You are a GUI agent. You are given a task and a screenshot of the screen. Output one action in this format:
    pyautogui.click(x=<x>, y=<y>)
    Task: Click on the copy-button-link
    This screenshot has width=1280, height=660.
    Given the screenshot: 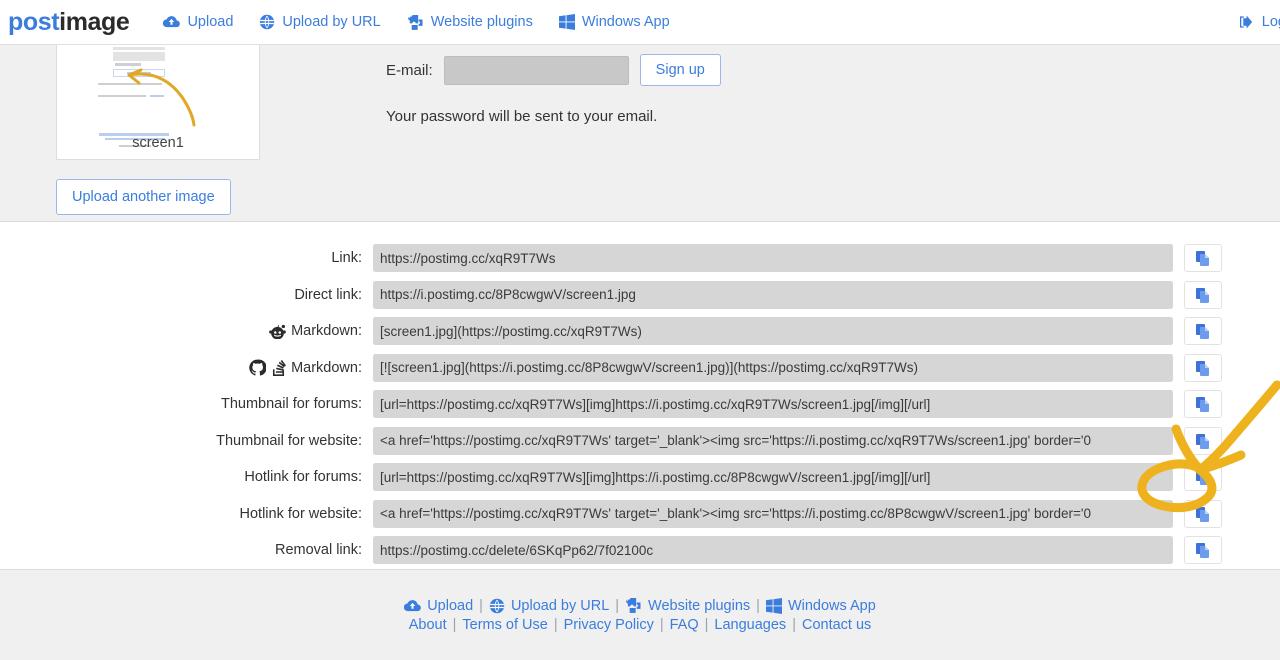 What is the action you would take?
    pyautogui.click(x=1203, y=258)
    